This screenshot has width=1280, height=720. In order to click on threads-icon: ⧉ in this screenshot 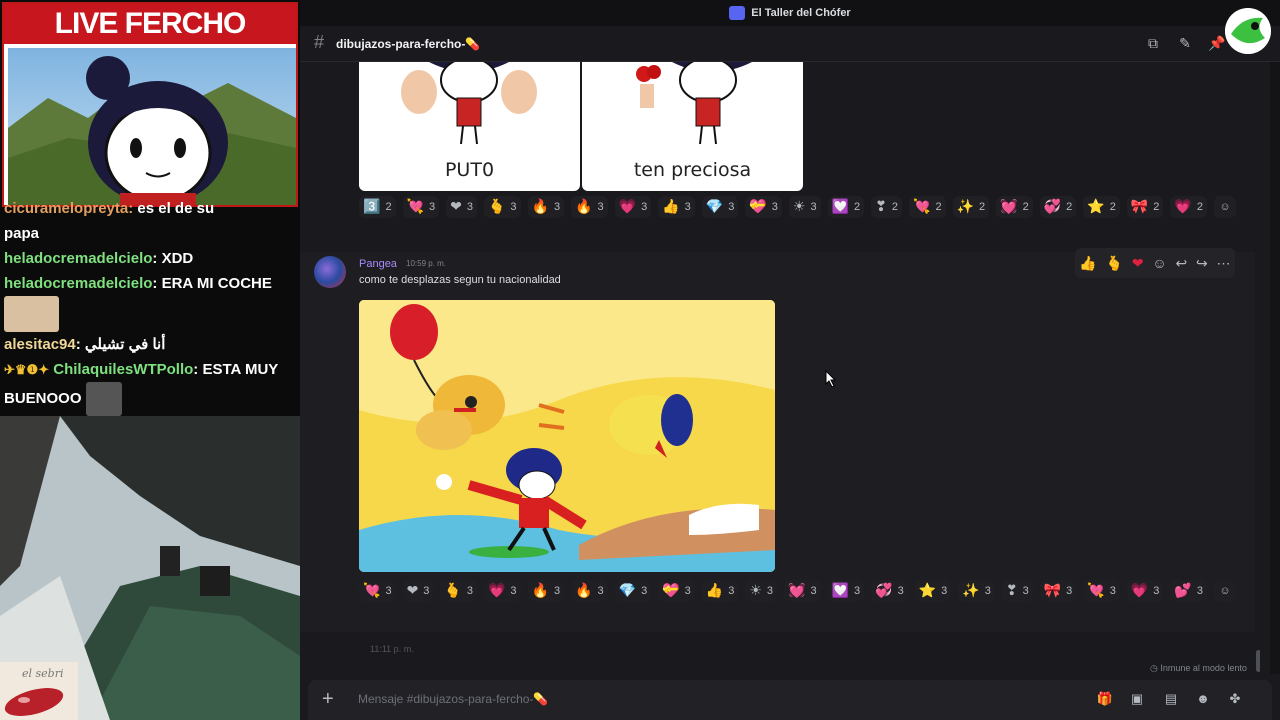, I will do `click(1153, 43)`.